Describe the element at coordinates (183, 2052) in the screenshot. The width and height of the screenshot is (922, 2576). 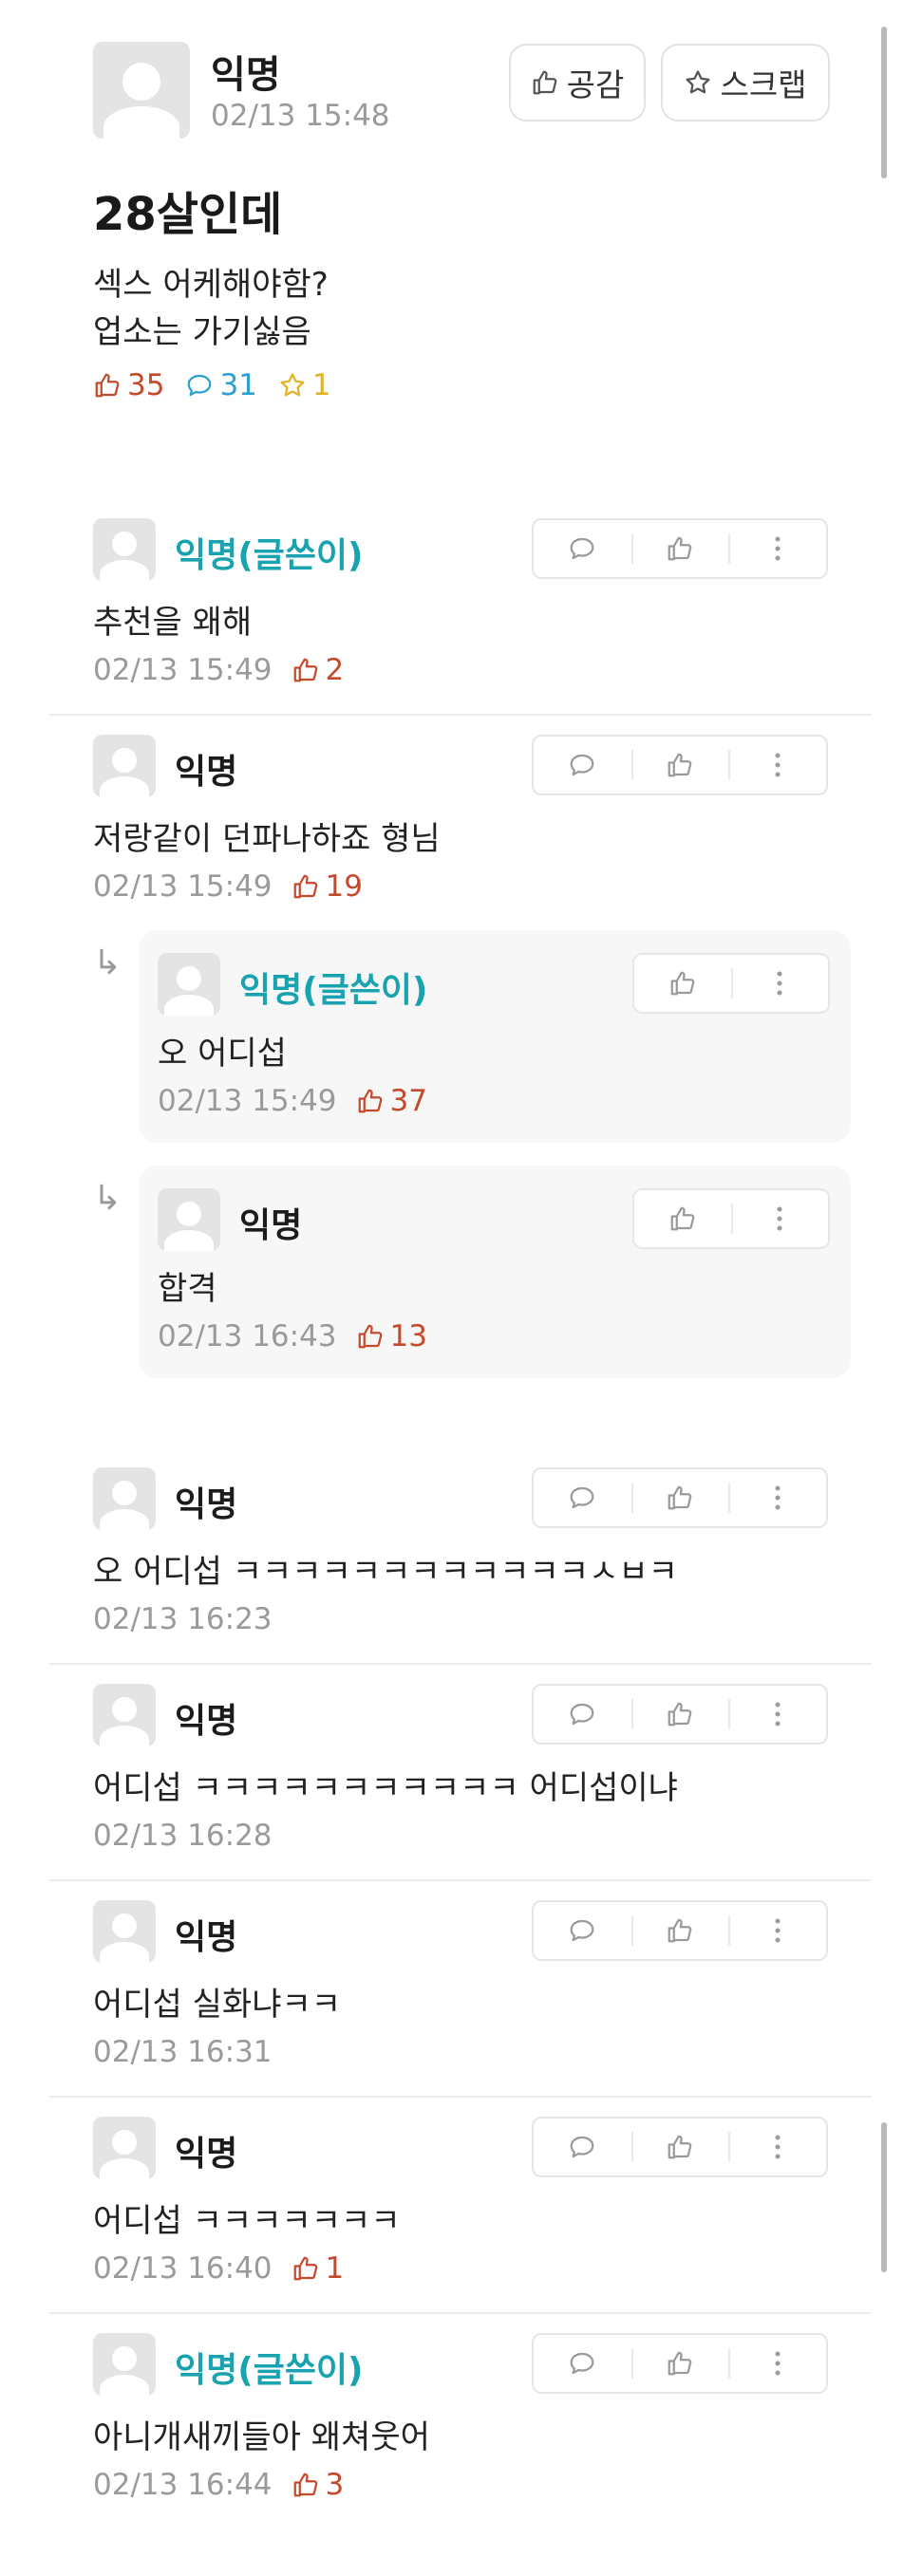
I see `comment-time: 02/13 16:31` at that location.